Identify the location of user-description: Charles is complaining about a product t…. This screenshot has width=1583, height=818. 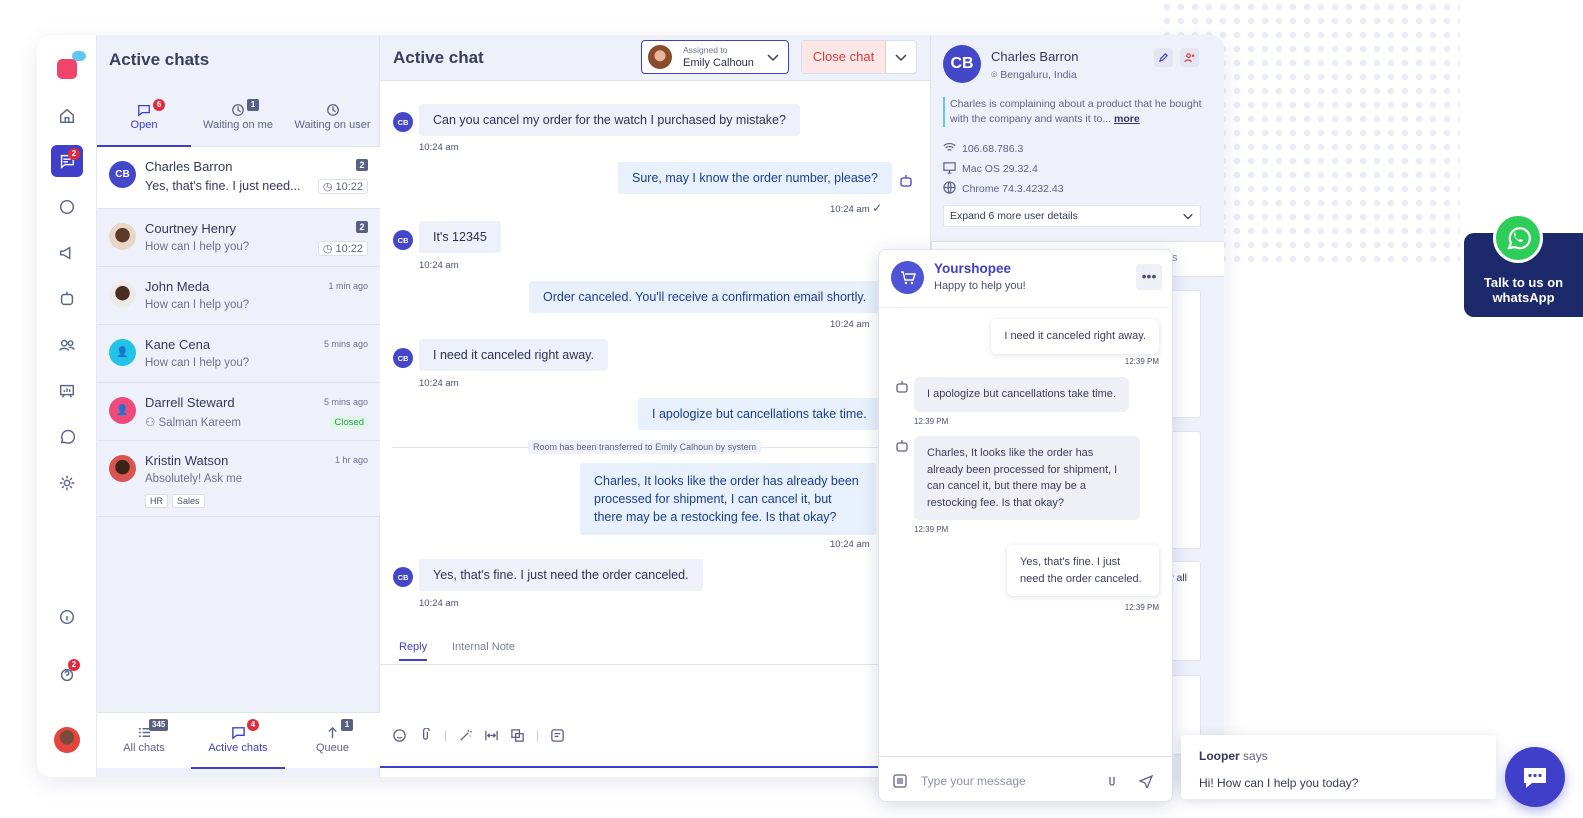
(1073, 112).